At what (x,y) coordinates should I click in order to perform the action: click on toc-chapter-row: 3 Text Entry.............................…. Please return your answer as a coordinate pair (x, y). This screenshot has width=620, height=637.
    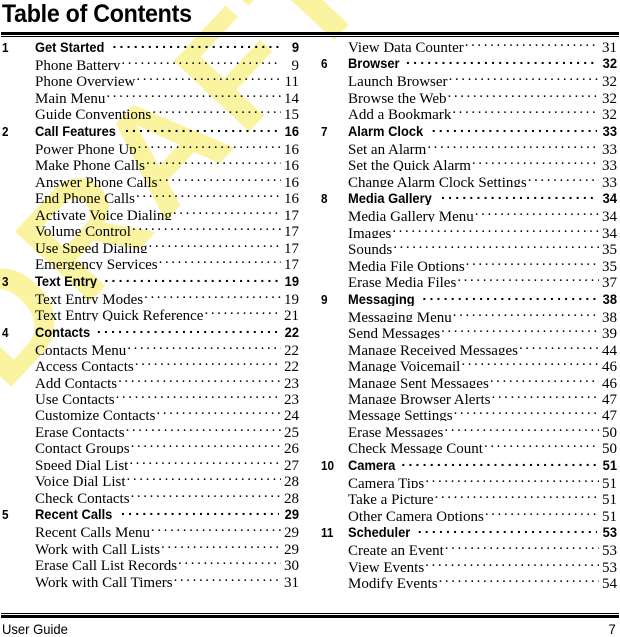
    Looking at the image, I should click on (150, 279).